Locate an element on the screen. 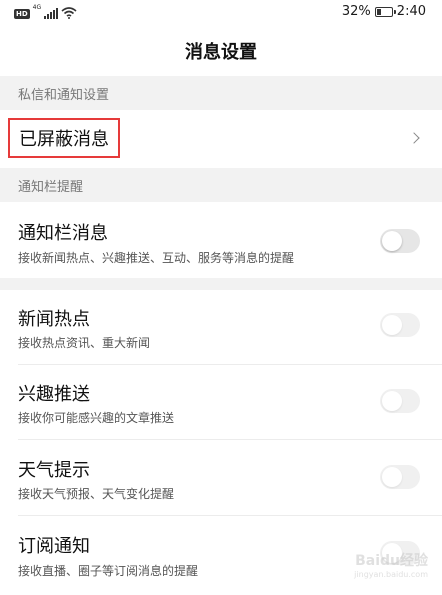 The height and width of the screenshot is (595, 442). network-type: 4G is located at coordinates (37, 7).